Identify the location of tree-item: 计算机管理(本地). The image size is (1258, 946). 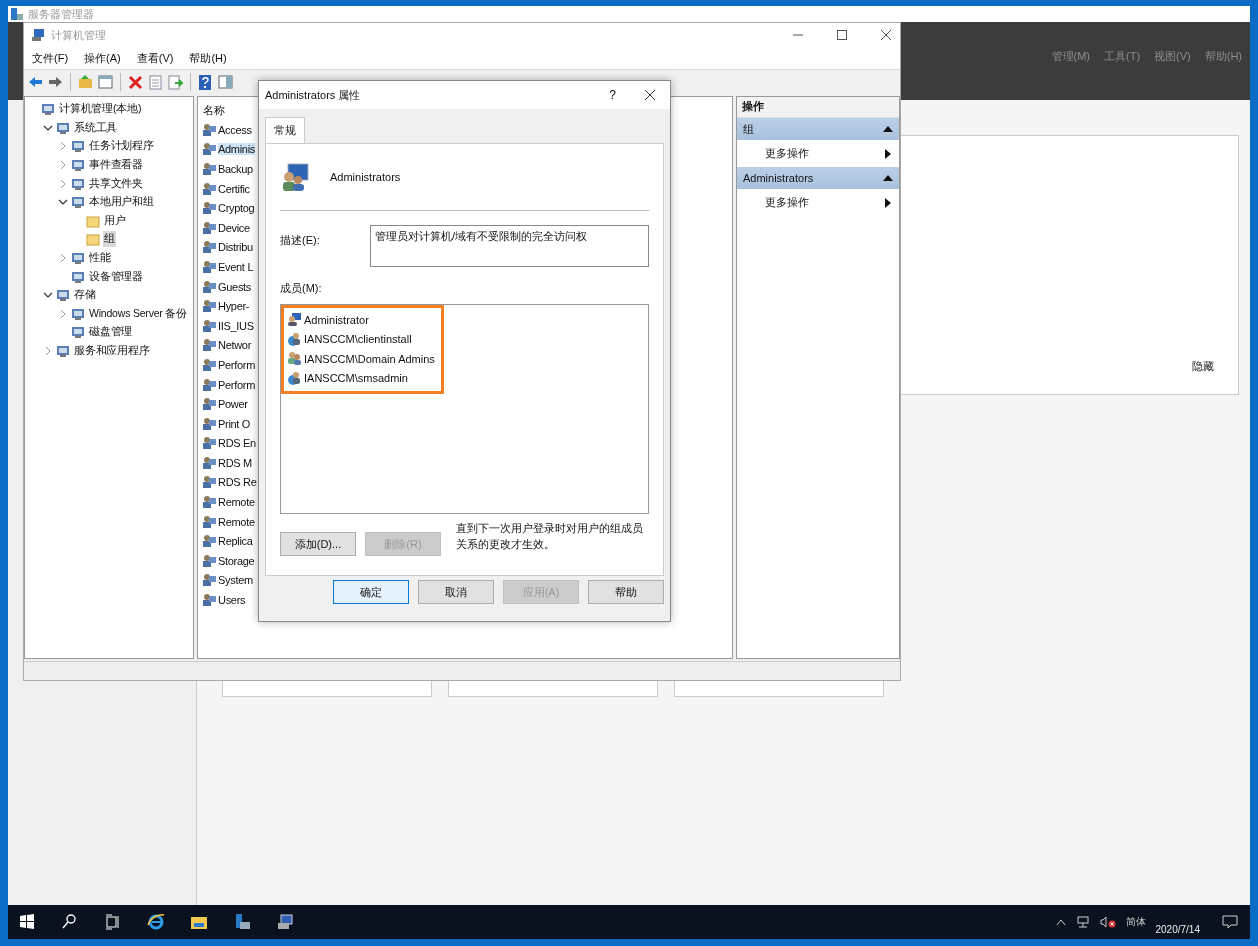
(100, 109).